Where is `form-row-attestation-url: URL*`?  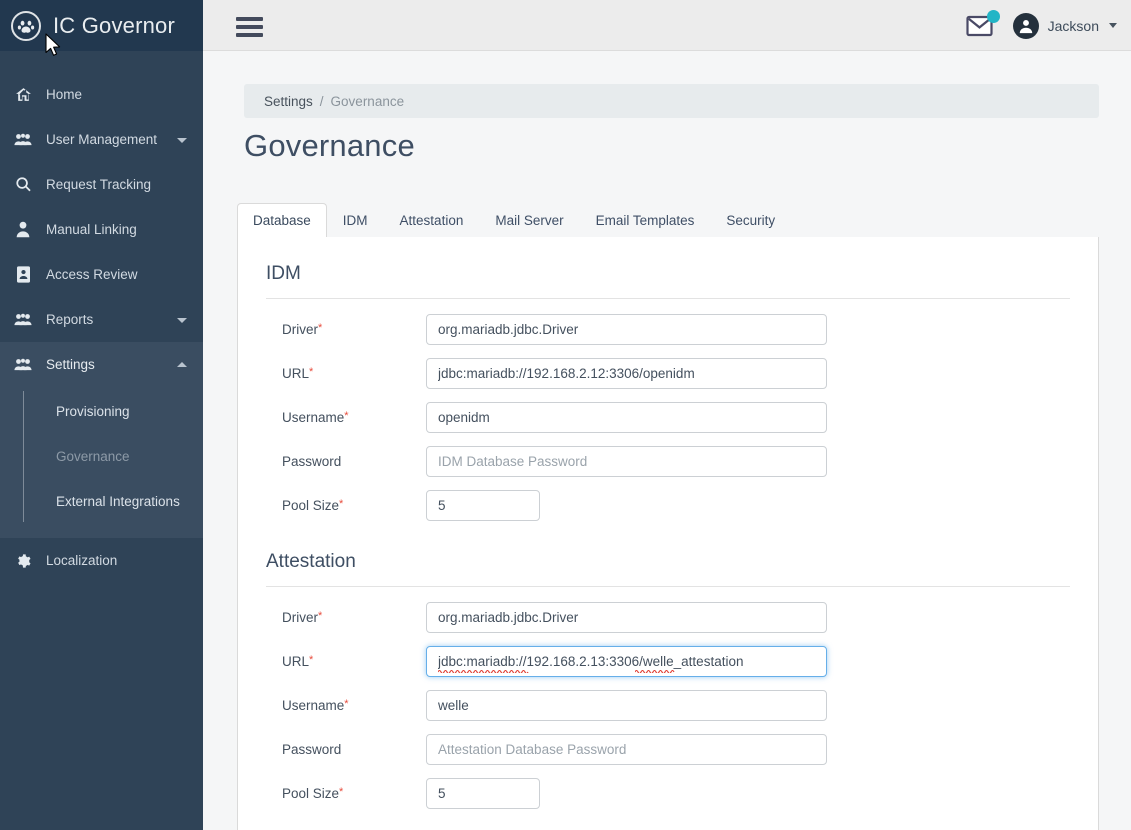
form-row-attestation-url: URL* is located at coordinates (668, 661).